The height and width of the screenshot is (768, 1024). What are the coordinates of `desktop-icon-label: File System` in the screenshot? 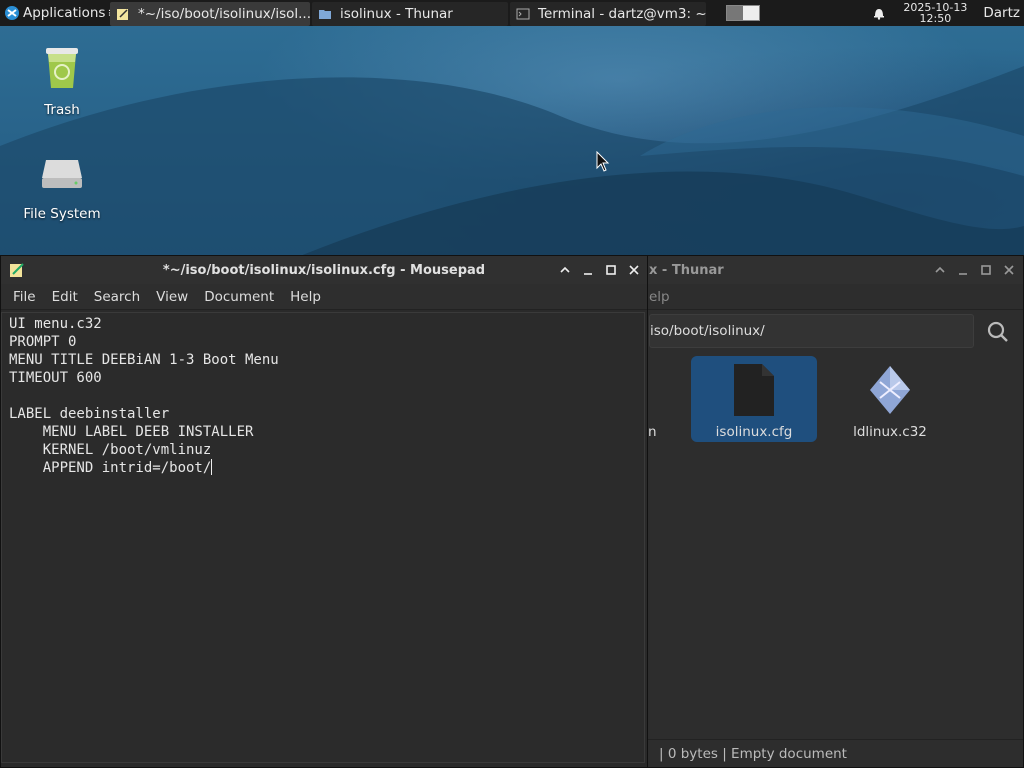 It's located at (62, 214).